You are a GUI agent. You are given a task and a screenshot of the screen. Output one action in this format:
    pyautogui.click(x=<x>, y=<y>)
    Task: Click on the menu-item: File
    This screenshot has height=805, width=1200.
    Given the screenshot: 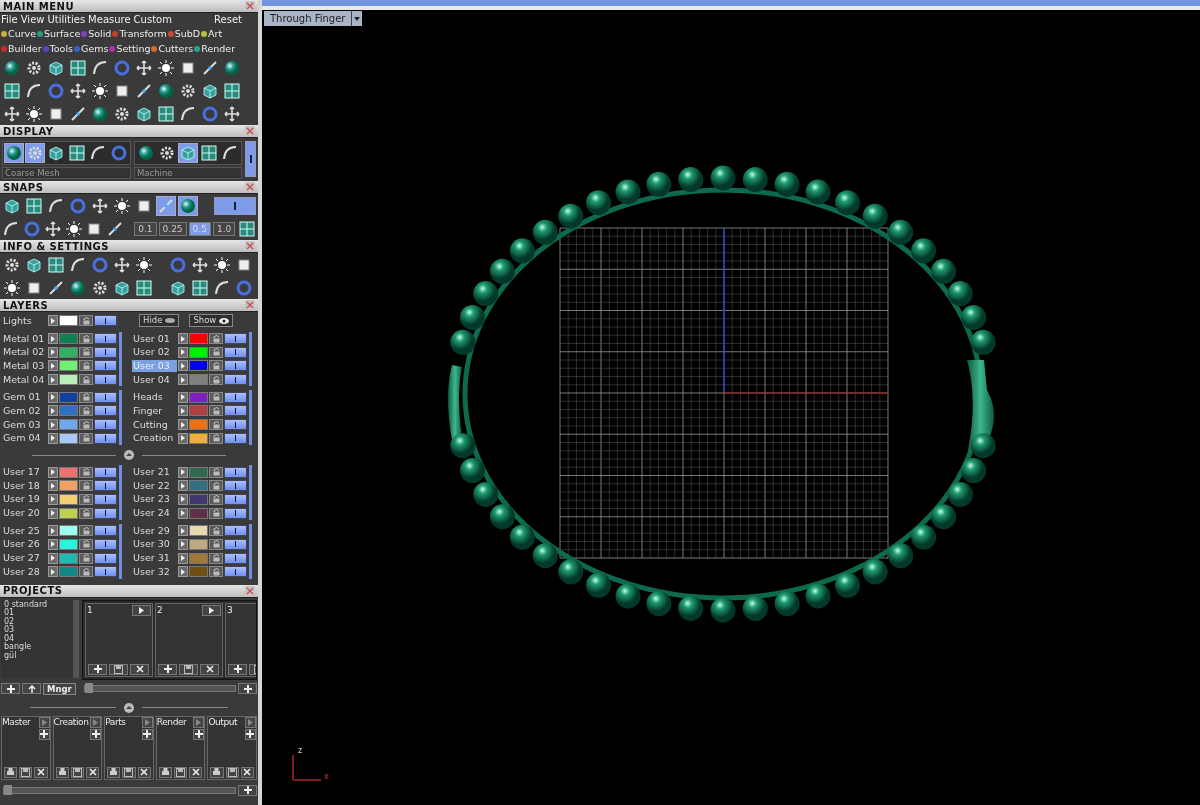 What is the action you would take?
    pyautogui.click(x=11, y=19)
    